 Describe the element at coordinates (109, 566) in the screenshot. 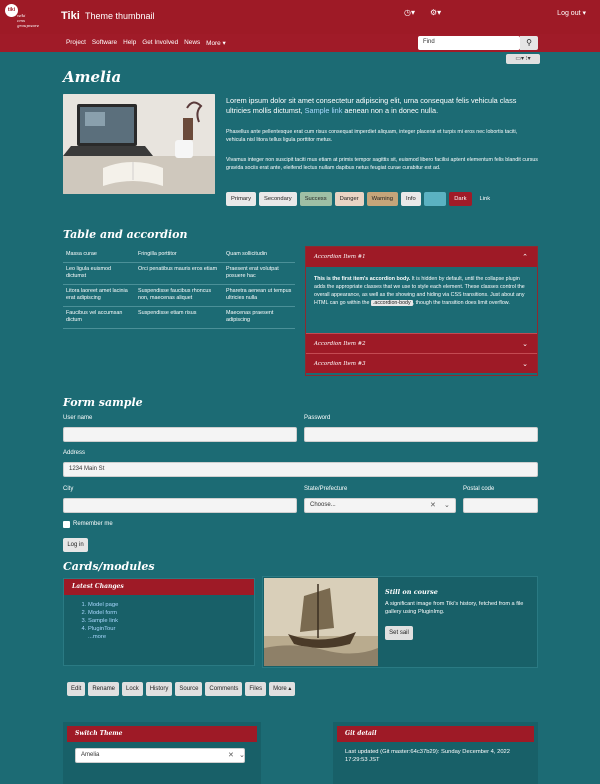

I see `cards-heading: Cards/modules` at that location.